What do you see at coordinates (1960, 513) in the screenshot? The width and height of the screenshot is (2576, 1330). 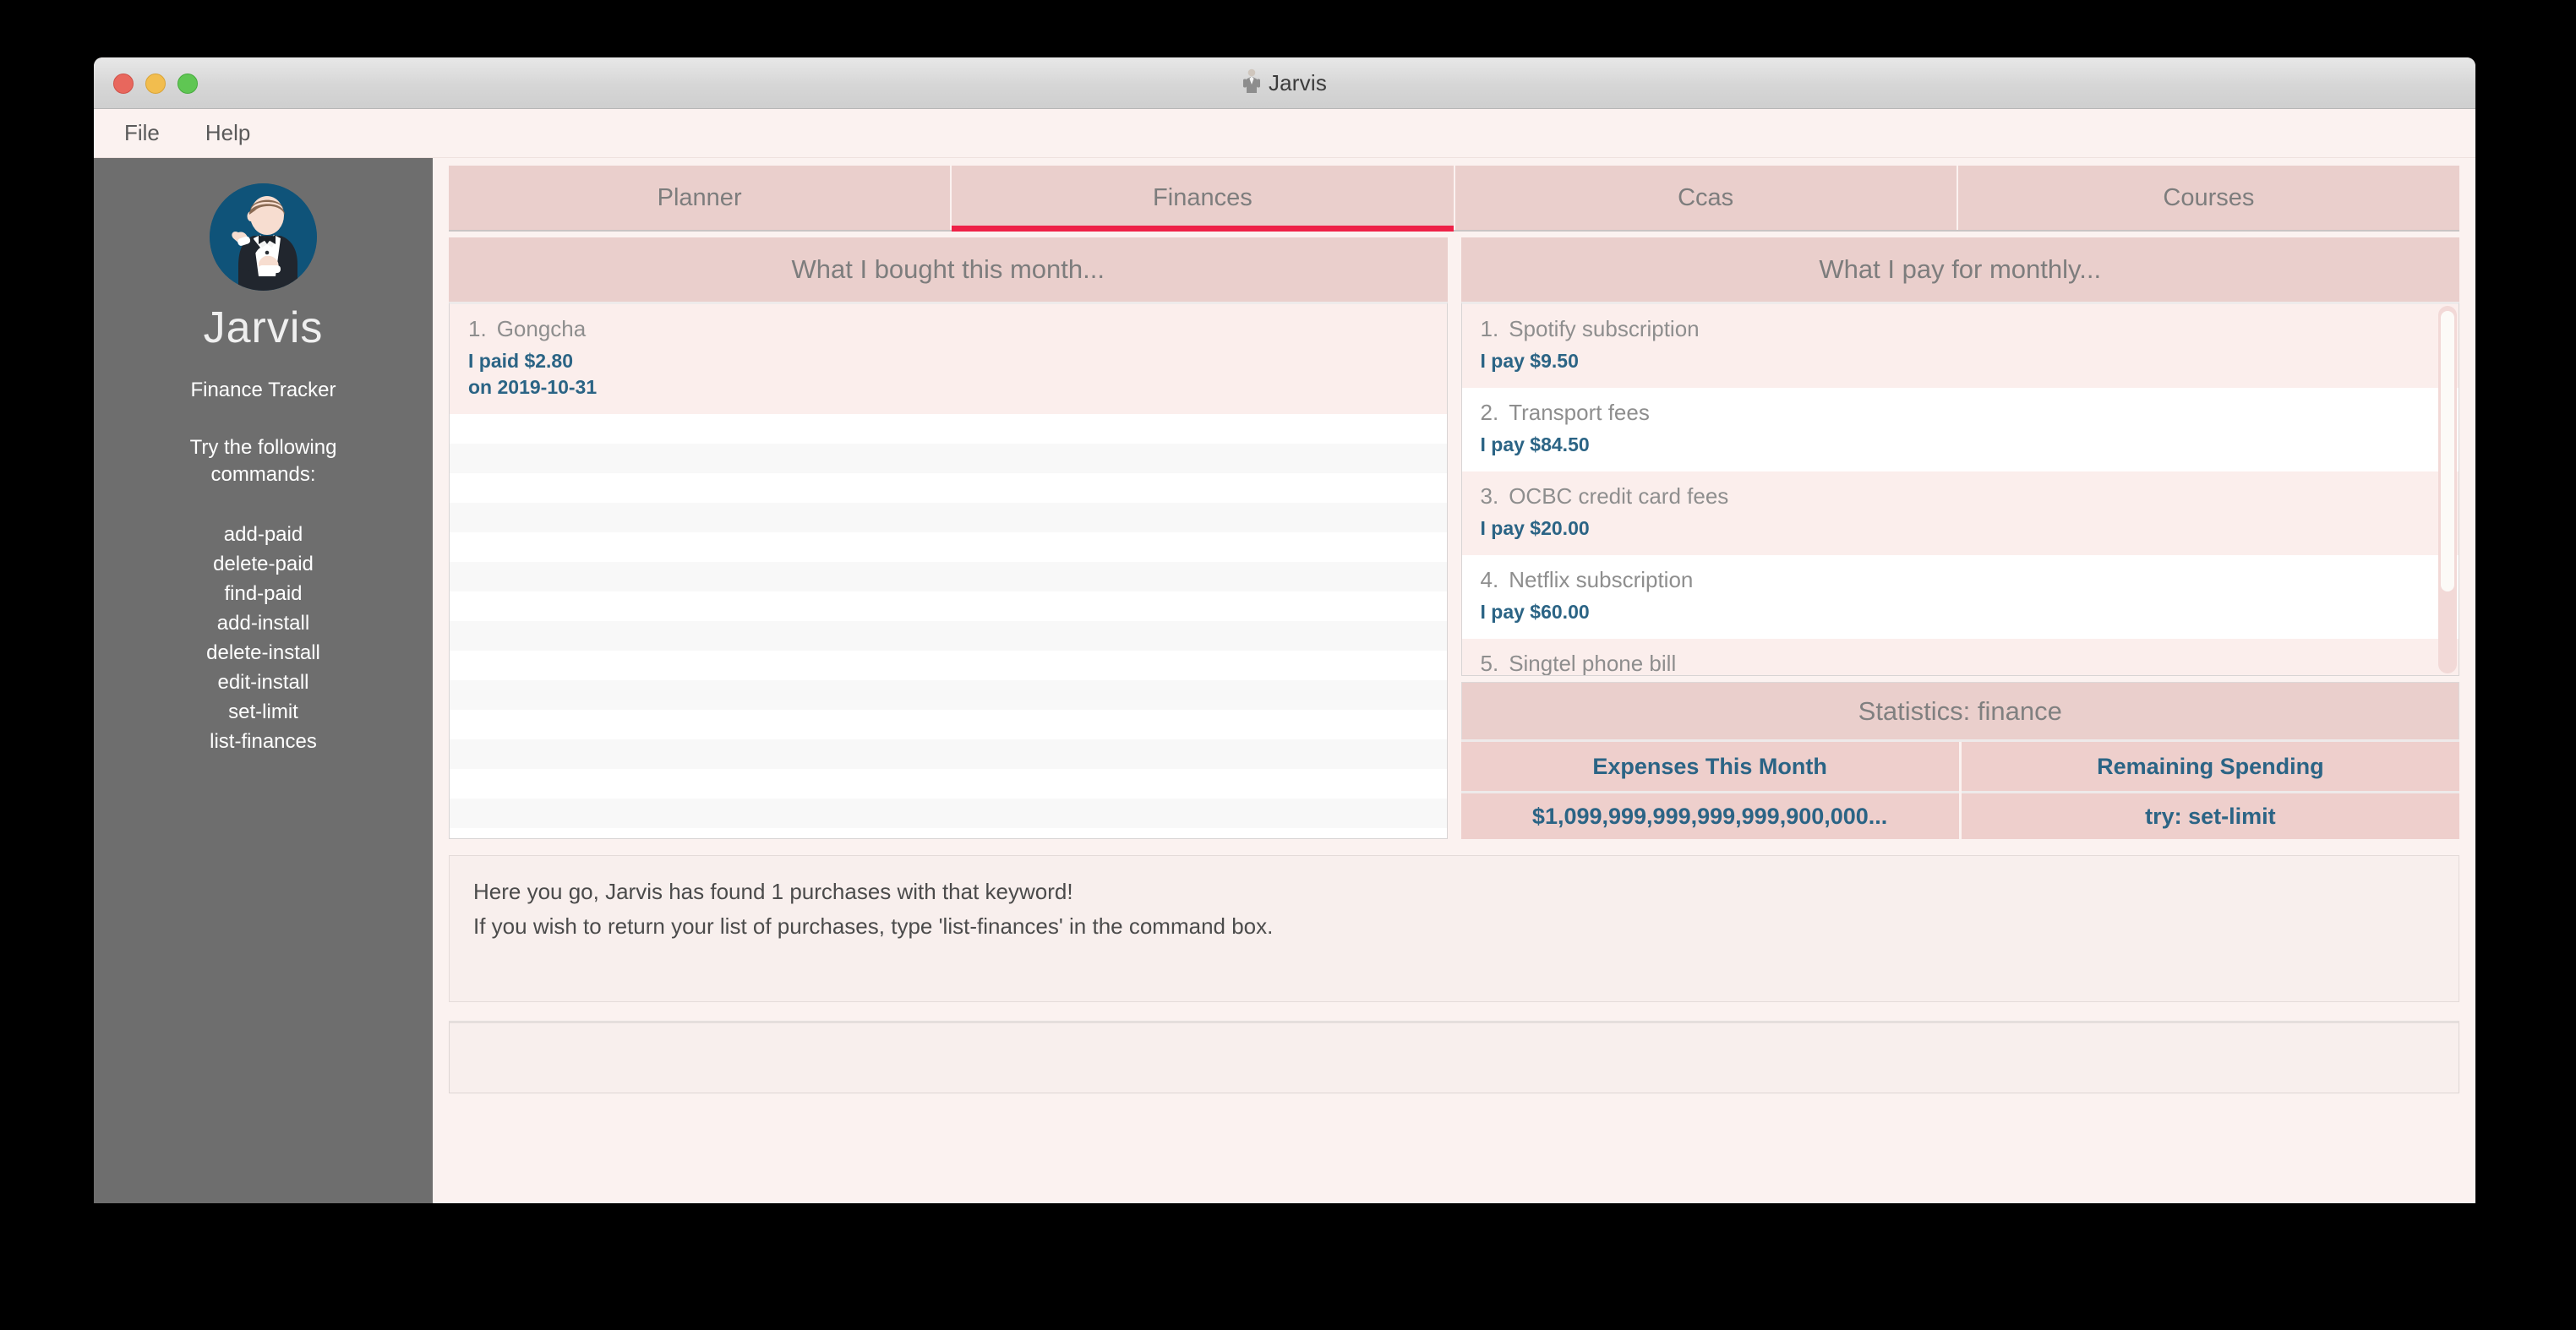 I see `table-row: 3. OCBC credit card fees I pay $20.00` at bounding box center [1960, 513].